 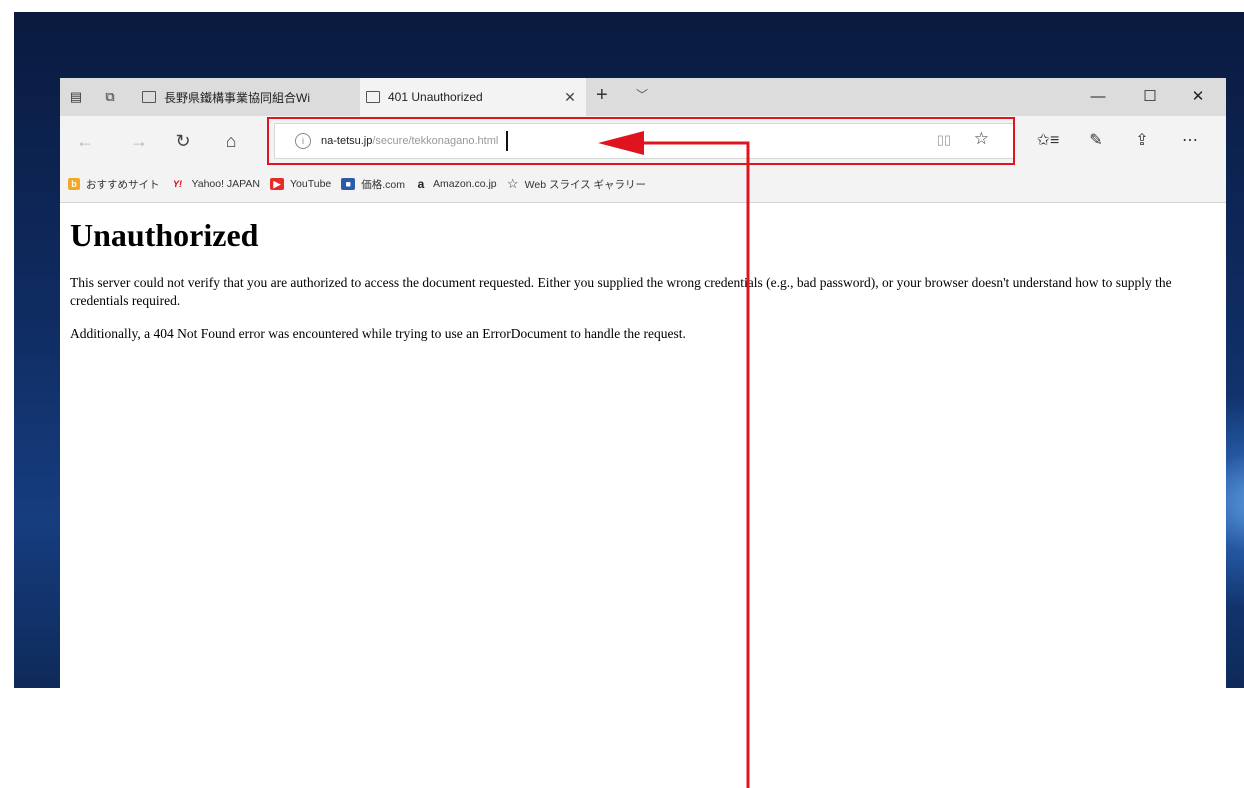 I want to click on arrow-head, so click(x=621, y=143).